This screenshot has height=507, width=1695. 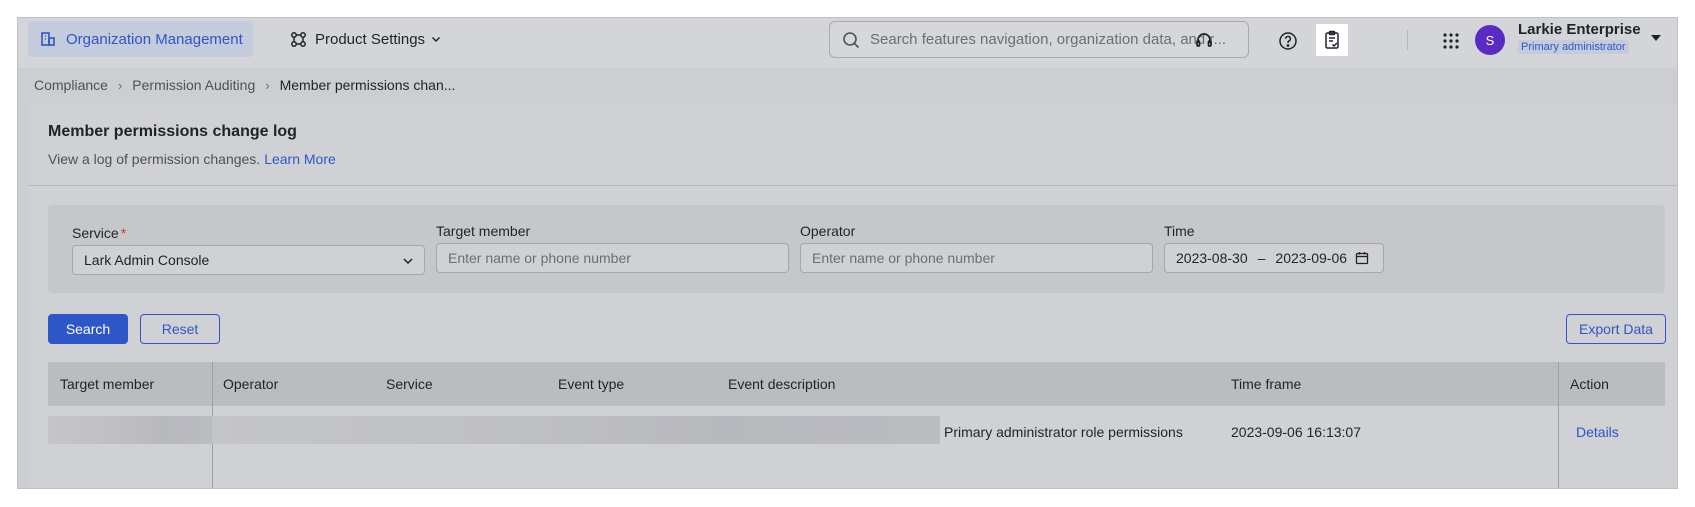 I want to click on apps-grid-icon, so click(x=1451, y=41).